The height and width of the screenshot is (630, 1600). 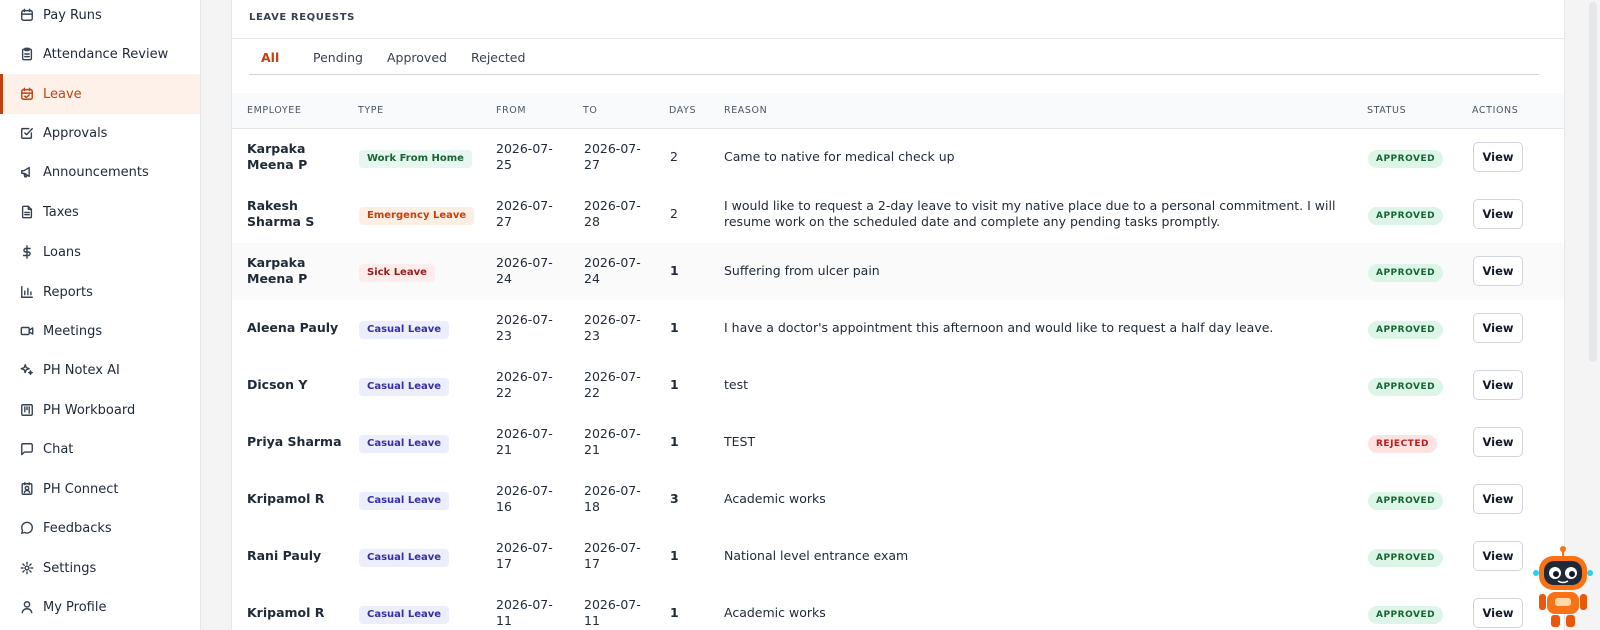 I want to click on header-to: TO, so click(x=590, y=110).